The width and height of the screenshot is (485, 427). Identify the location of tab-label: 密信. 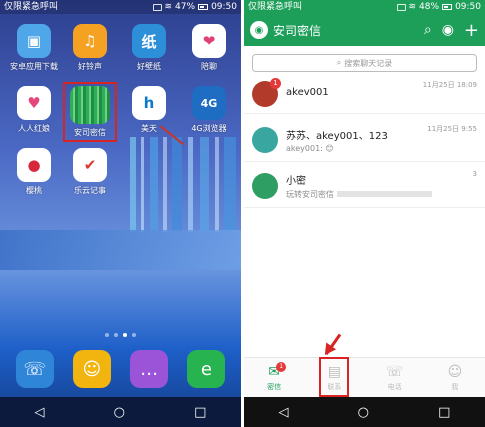
(274, 386).